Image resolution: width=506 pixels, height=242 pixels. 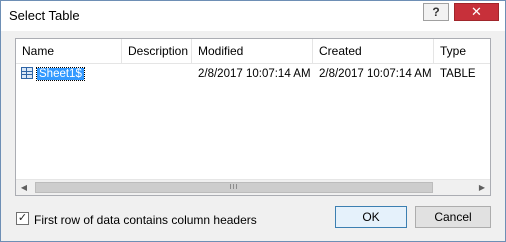 I want to click on column-header-created: Created, so click(x=373, y=51).